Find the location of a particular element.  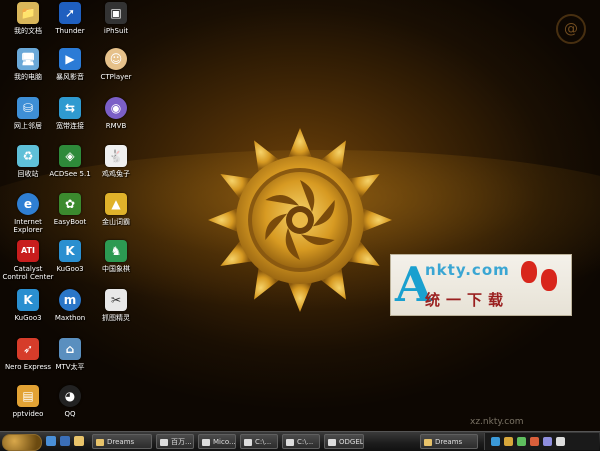

mtv-icon: ⌂ is located at coordinates (70, 349).